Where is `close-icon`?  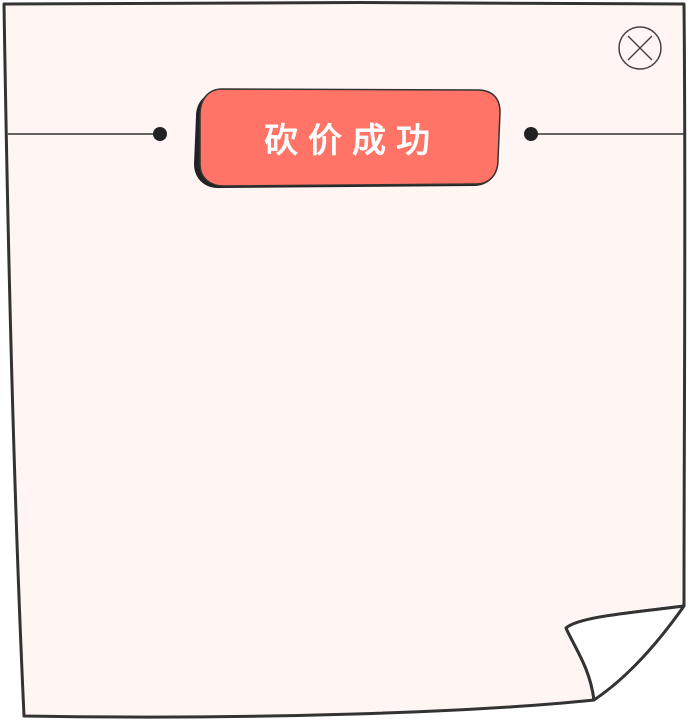 close-icon is located at coordinates (640, 48).